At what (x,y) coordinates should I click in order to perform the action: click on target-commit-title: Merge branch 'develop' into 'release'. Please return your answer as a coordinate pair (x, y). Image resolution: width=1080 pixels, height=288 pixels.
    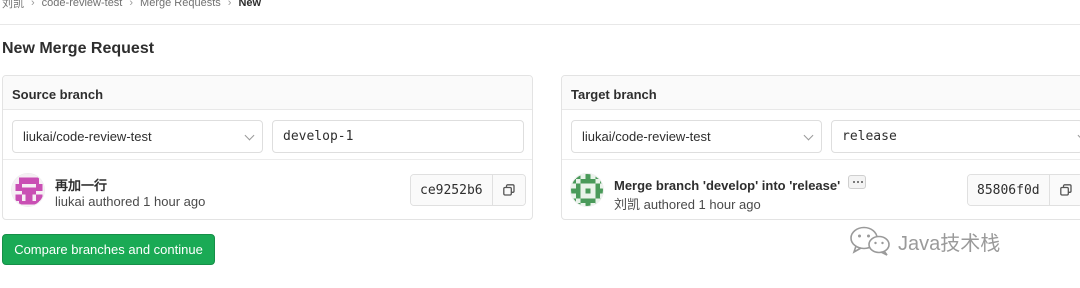
    Looking at the image, I should click on (740, 184).